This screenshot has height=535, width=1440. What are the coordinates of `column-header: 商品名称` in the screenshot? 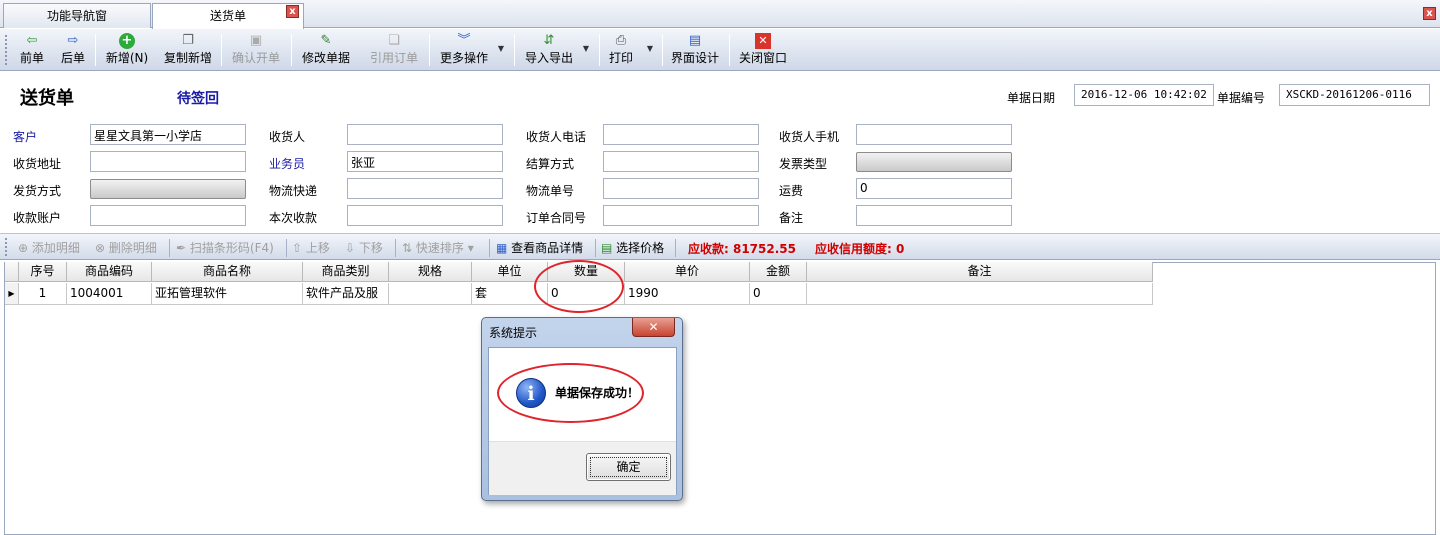 It's located at (227, 272).